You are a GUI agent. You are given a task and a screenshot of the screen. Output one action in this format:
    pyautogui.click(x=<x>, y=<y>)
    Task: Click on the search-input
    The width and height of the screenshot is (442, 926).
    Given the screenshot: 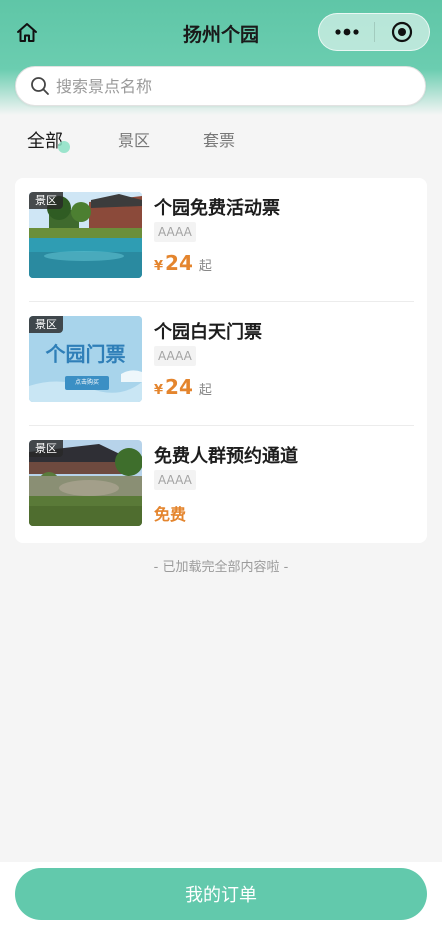 What is the action you would take?
    pyautogui.click(x=221, y=86)
    